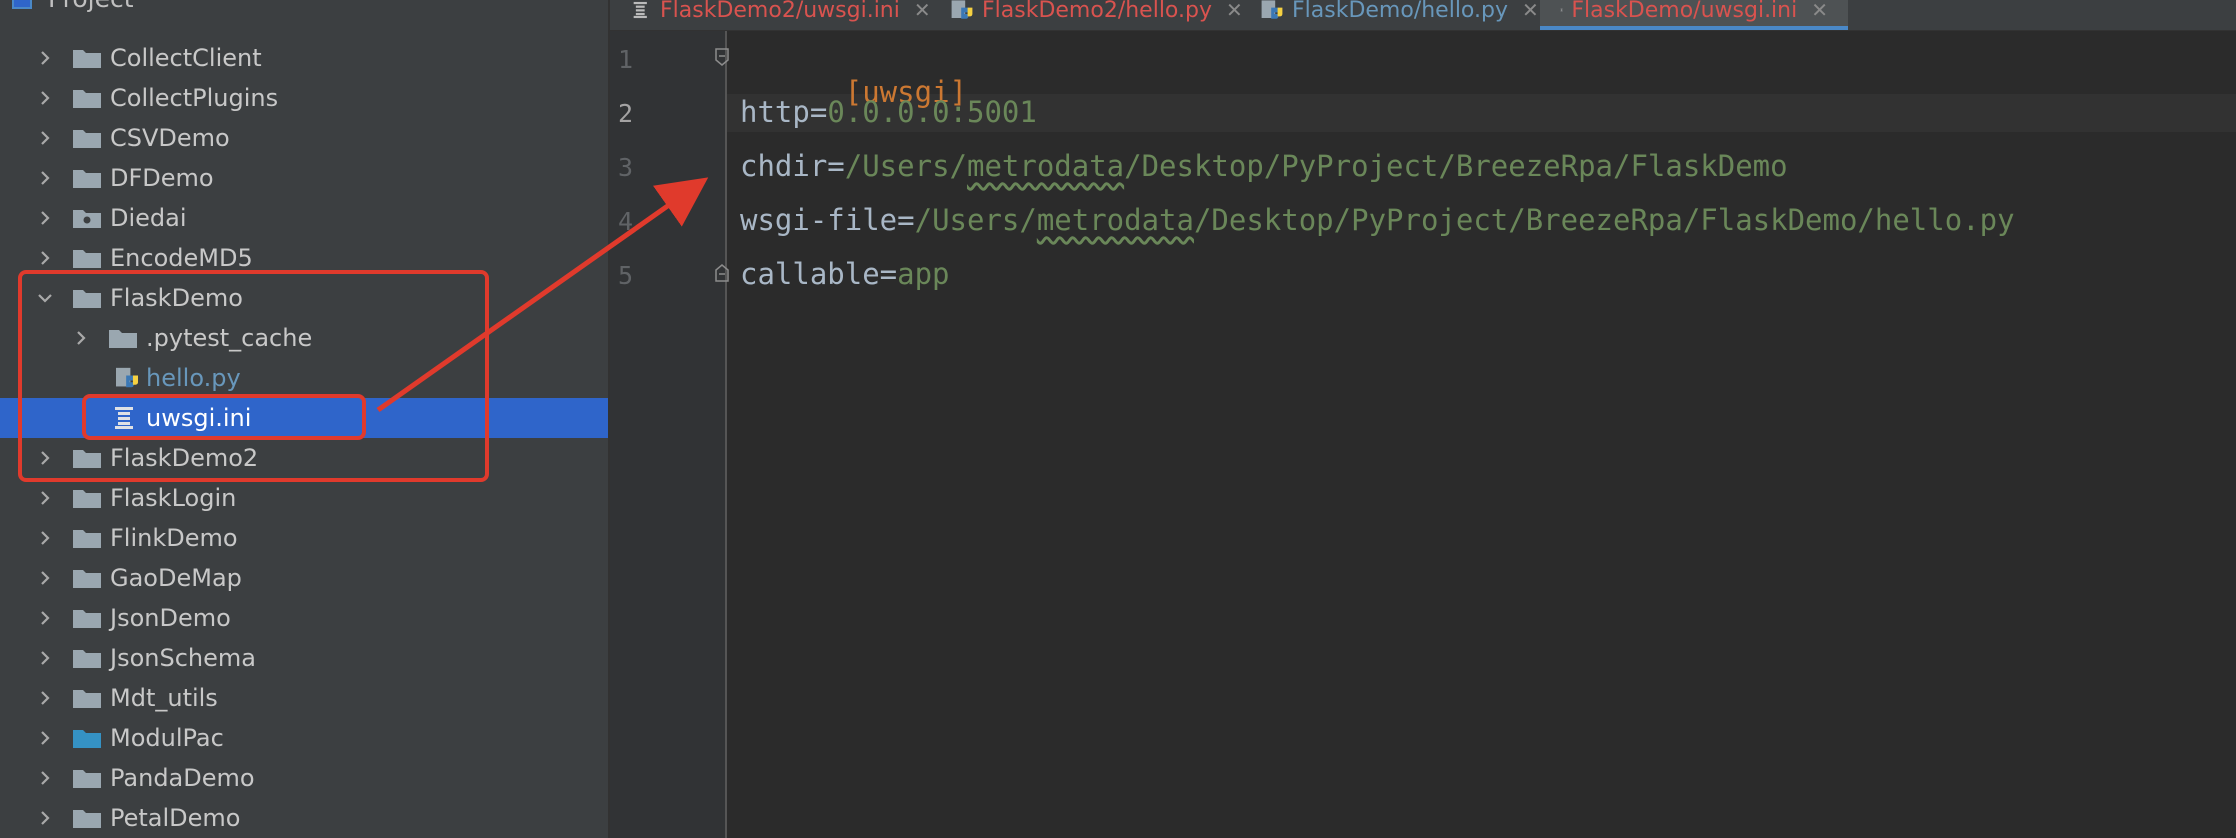 This screenshot has height=838, width=2236. What do you see at coordinates (22, 4) in the screenshot?
I see `project-icon` at bounding box center [22, 4].